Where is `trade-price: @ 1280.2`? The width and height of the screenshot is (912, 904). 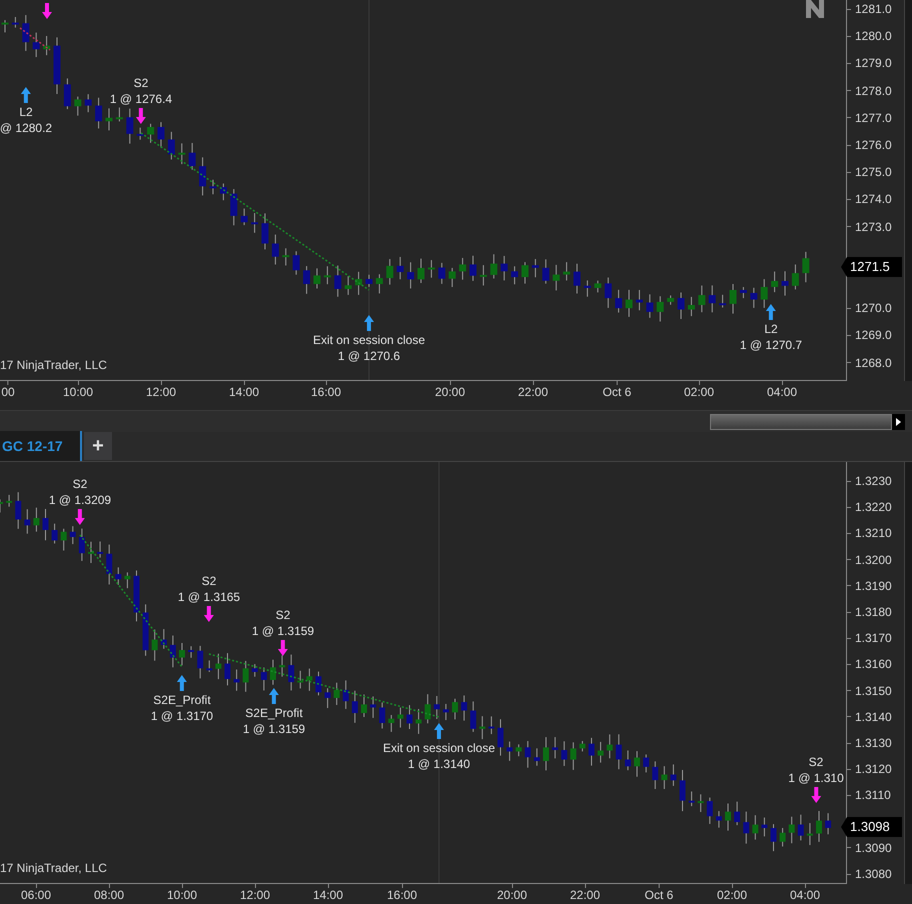
trade-price: @ 1280.2 is located at coordinates (26, 128).